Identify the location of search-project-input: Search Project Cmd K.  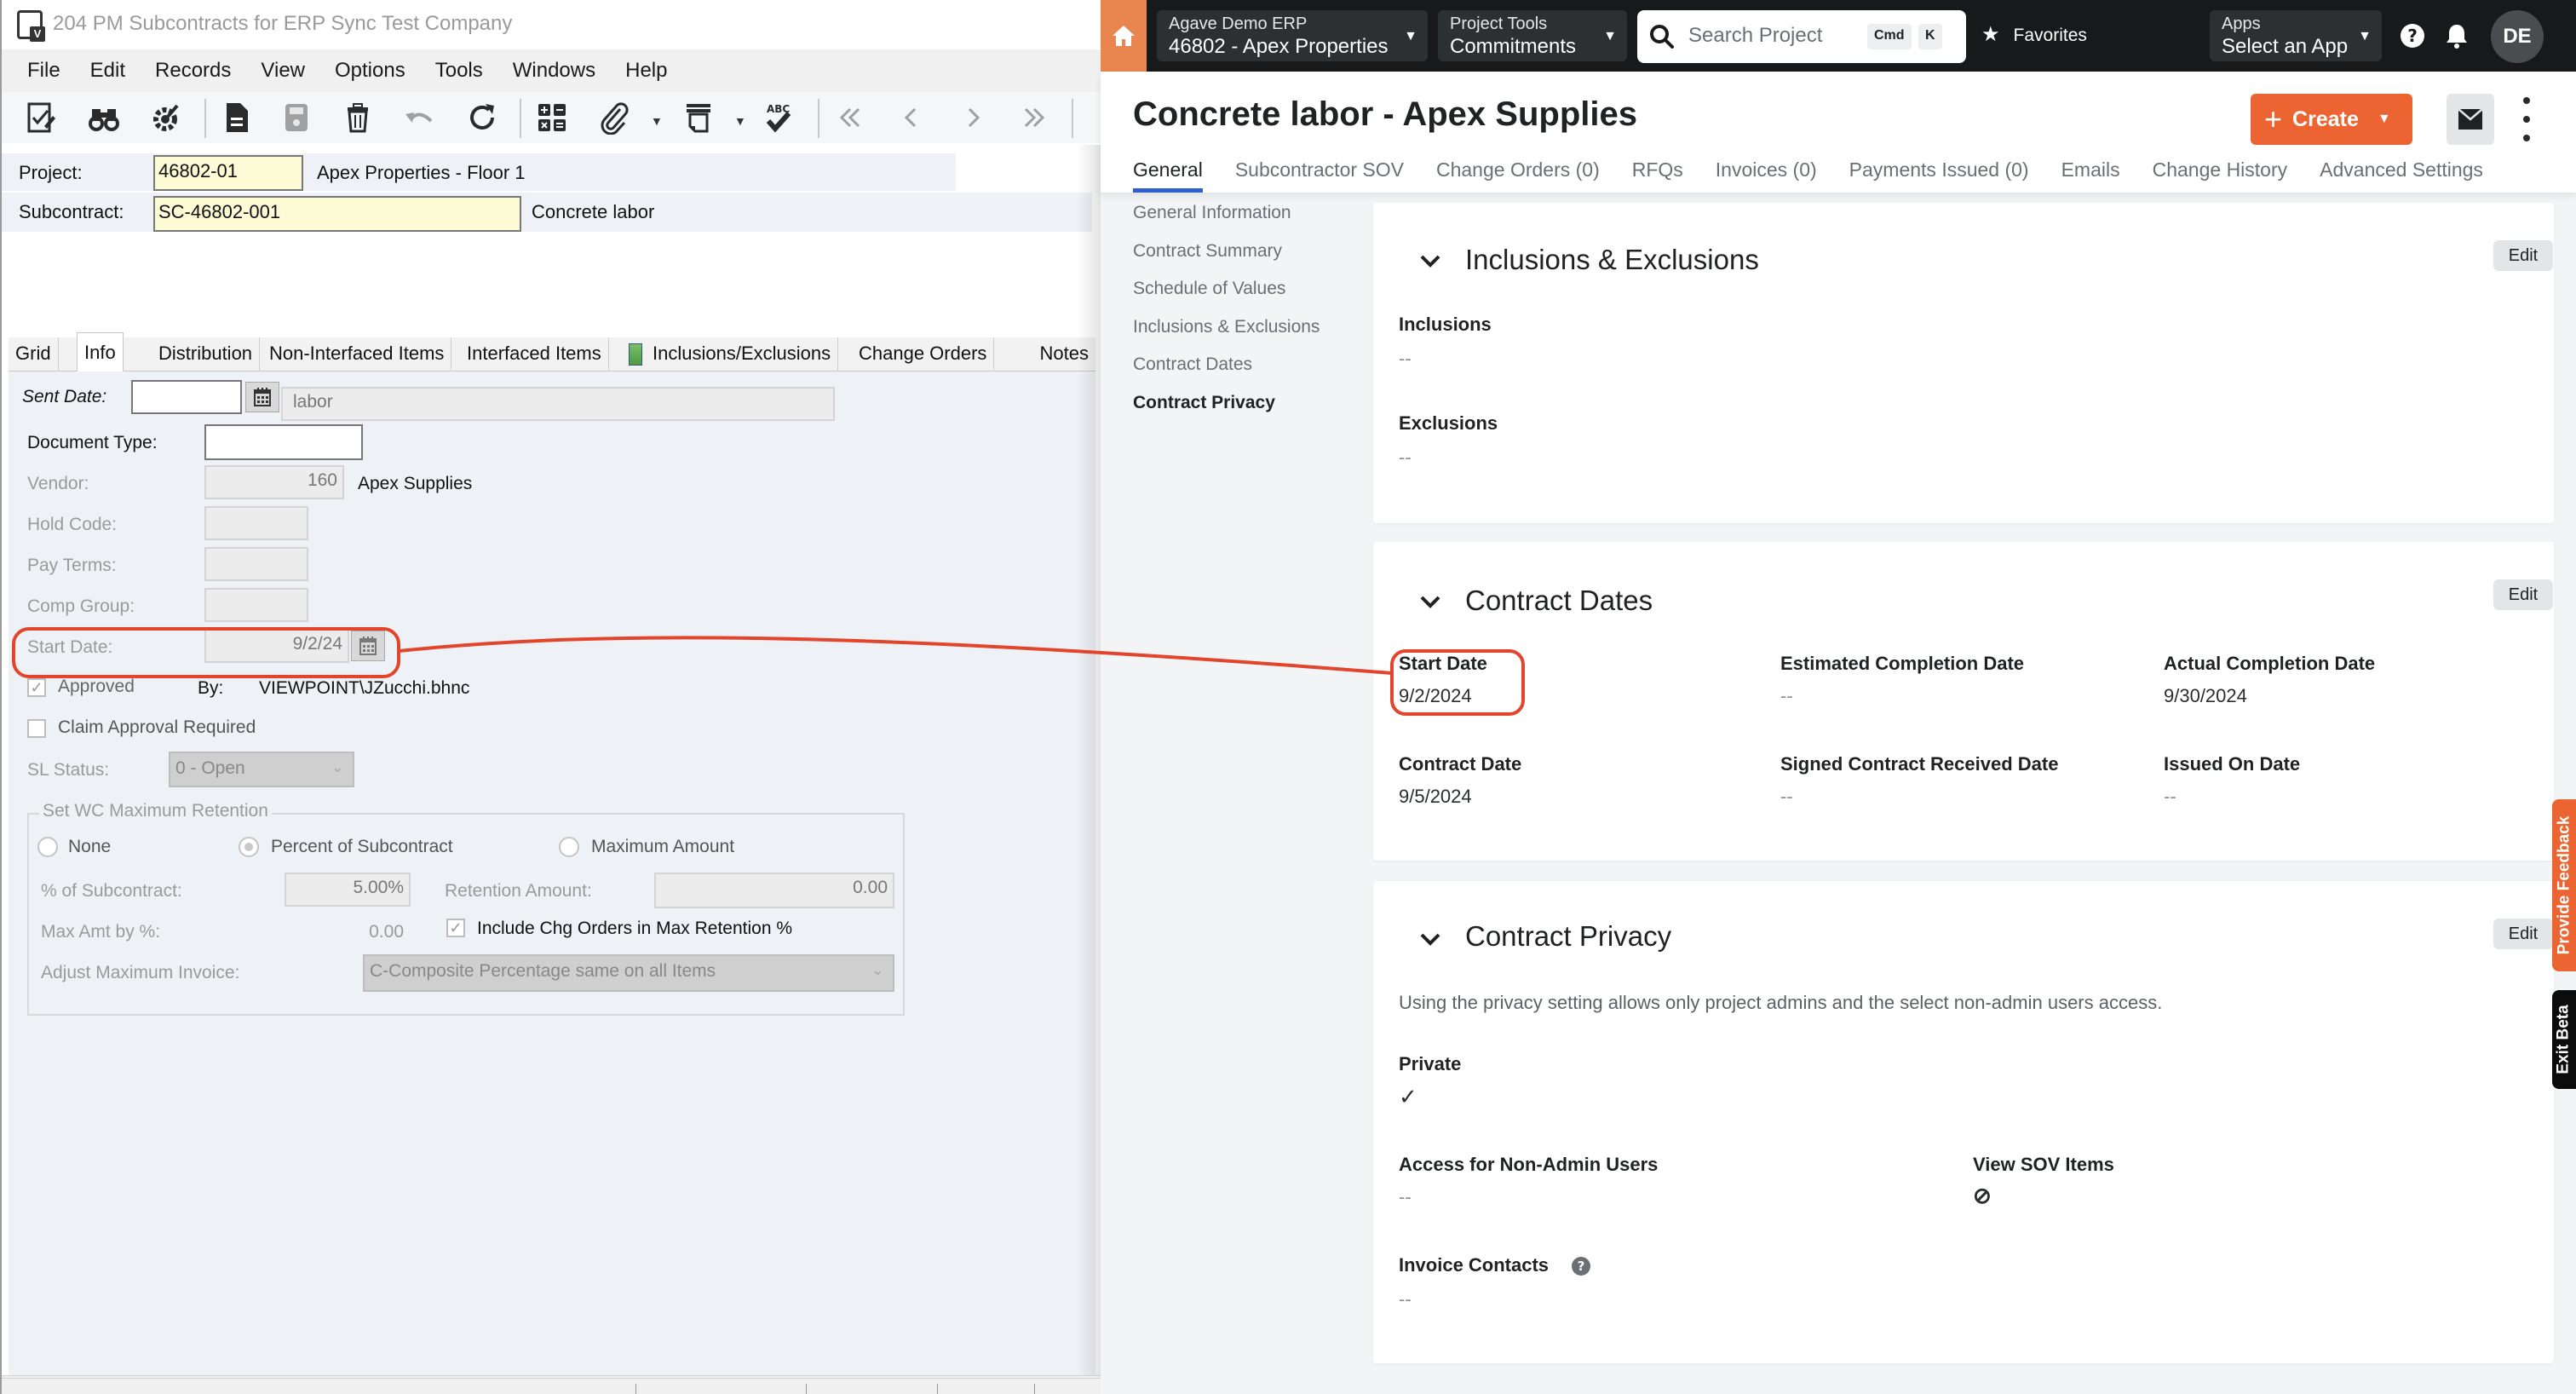
(1801, 36).